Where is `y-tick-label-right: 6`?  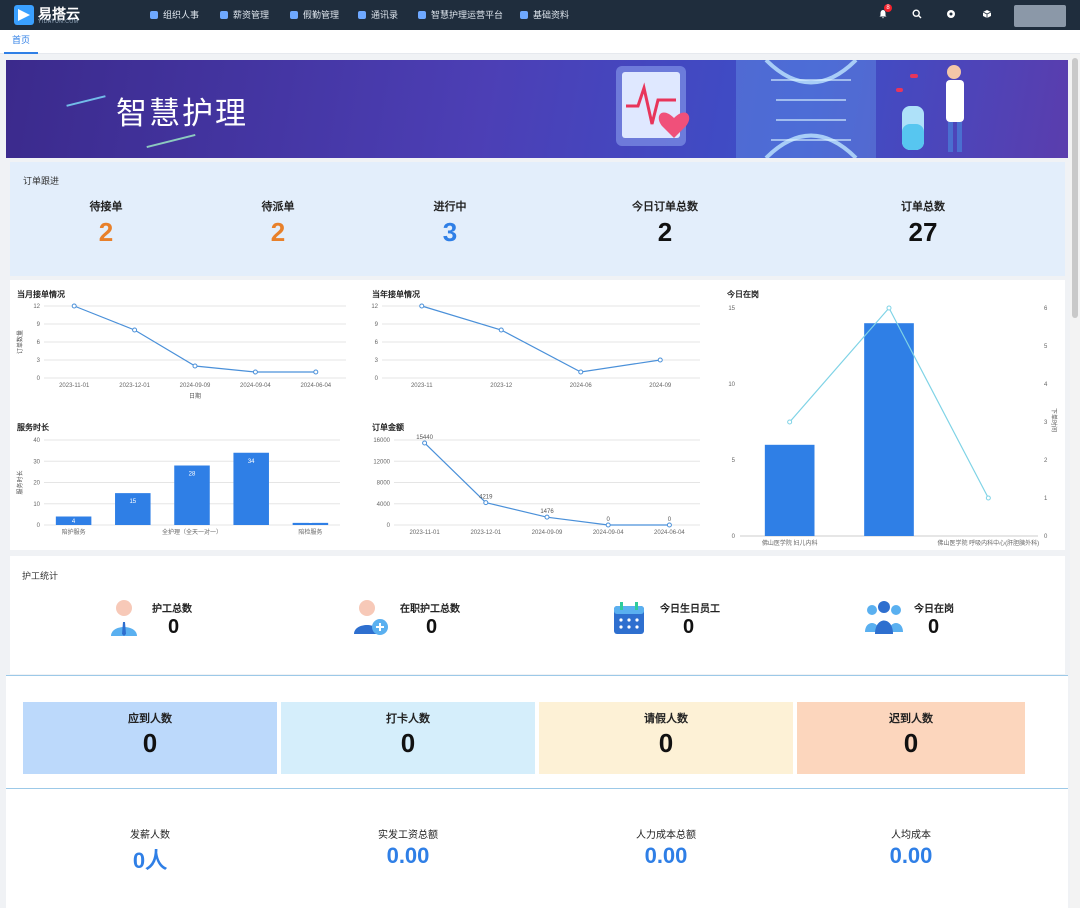
y-tick-label-right: 6 is located at coordinates (1046, 309).